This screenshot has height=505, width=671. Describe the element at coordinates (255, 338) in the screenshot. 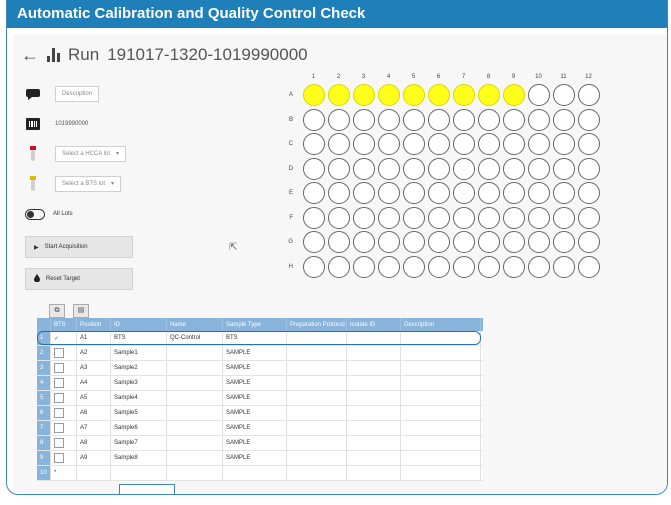

I see `table-cell: BTS` at that location.